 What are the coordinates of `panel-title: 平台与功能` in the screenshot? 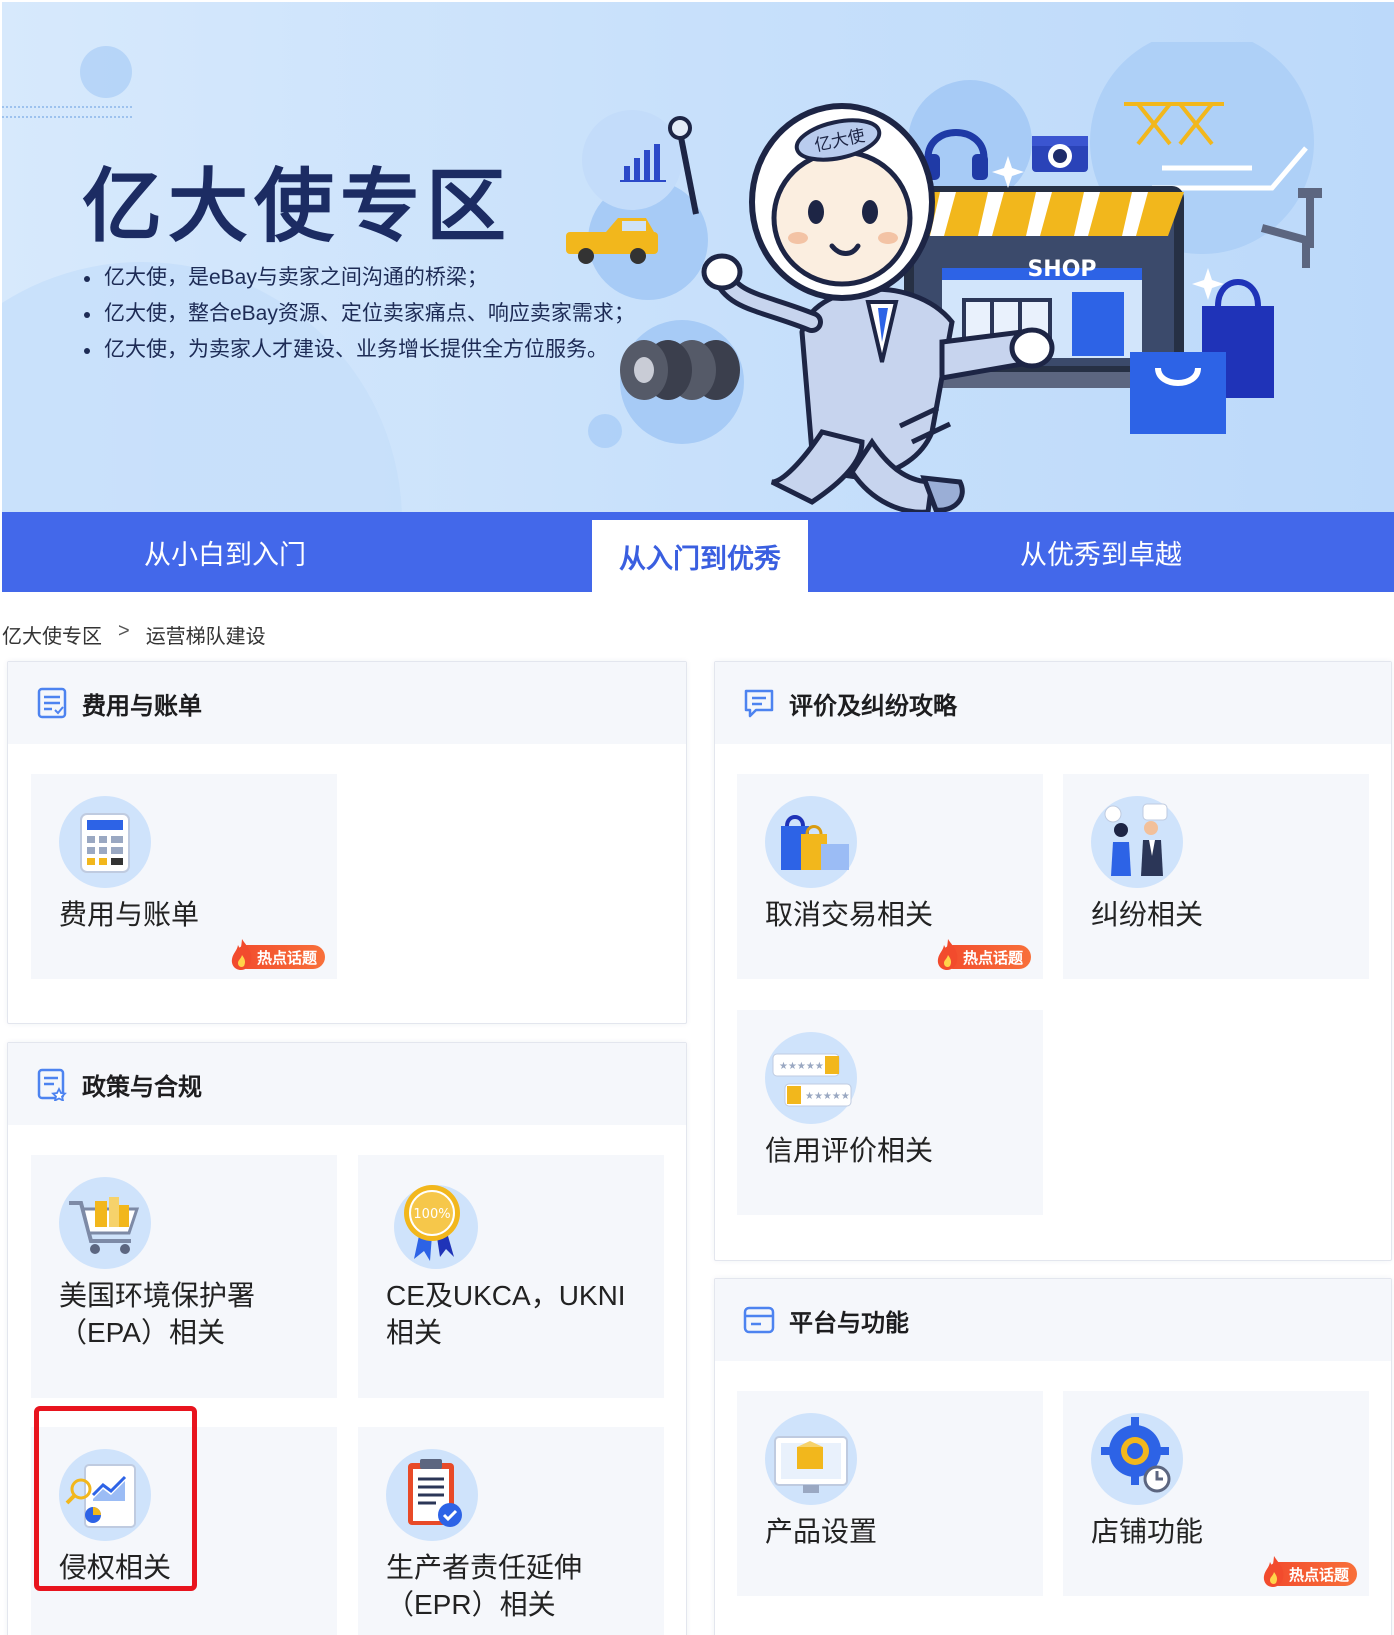 It's located at (849, 1323).